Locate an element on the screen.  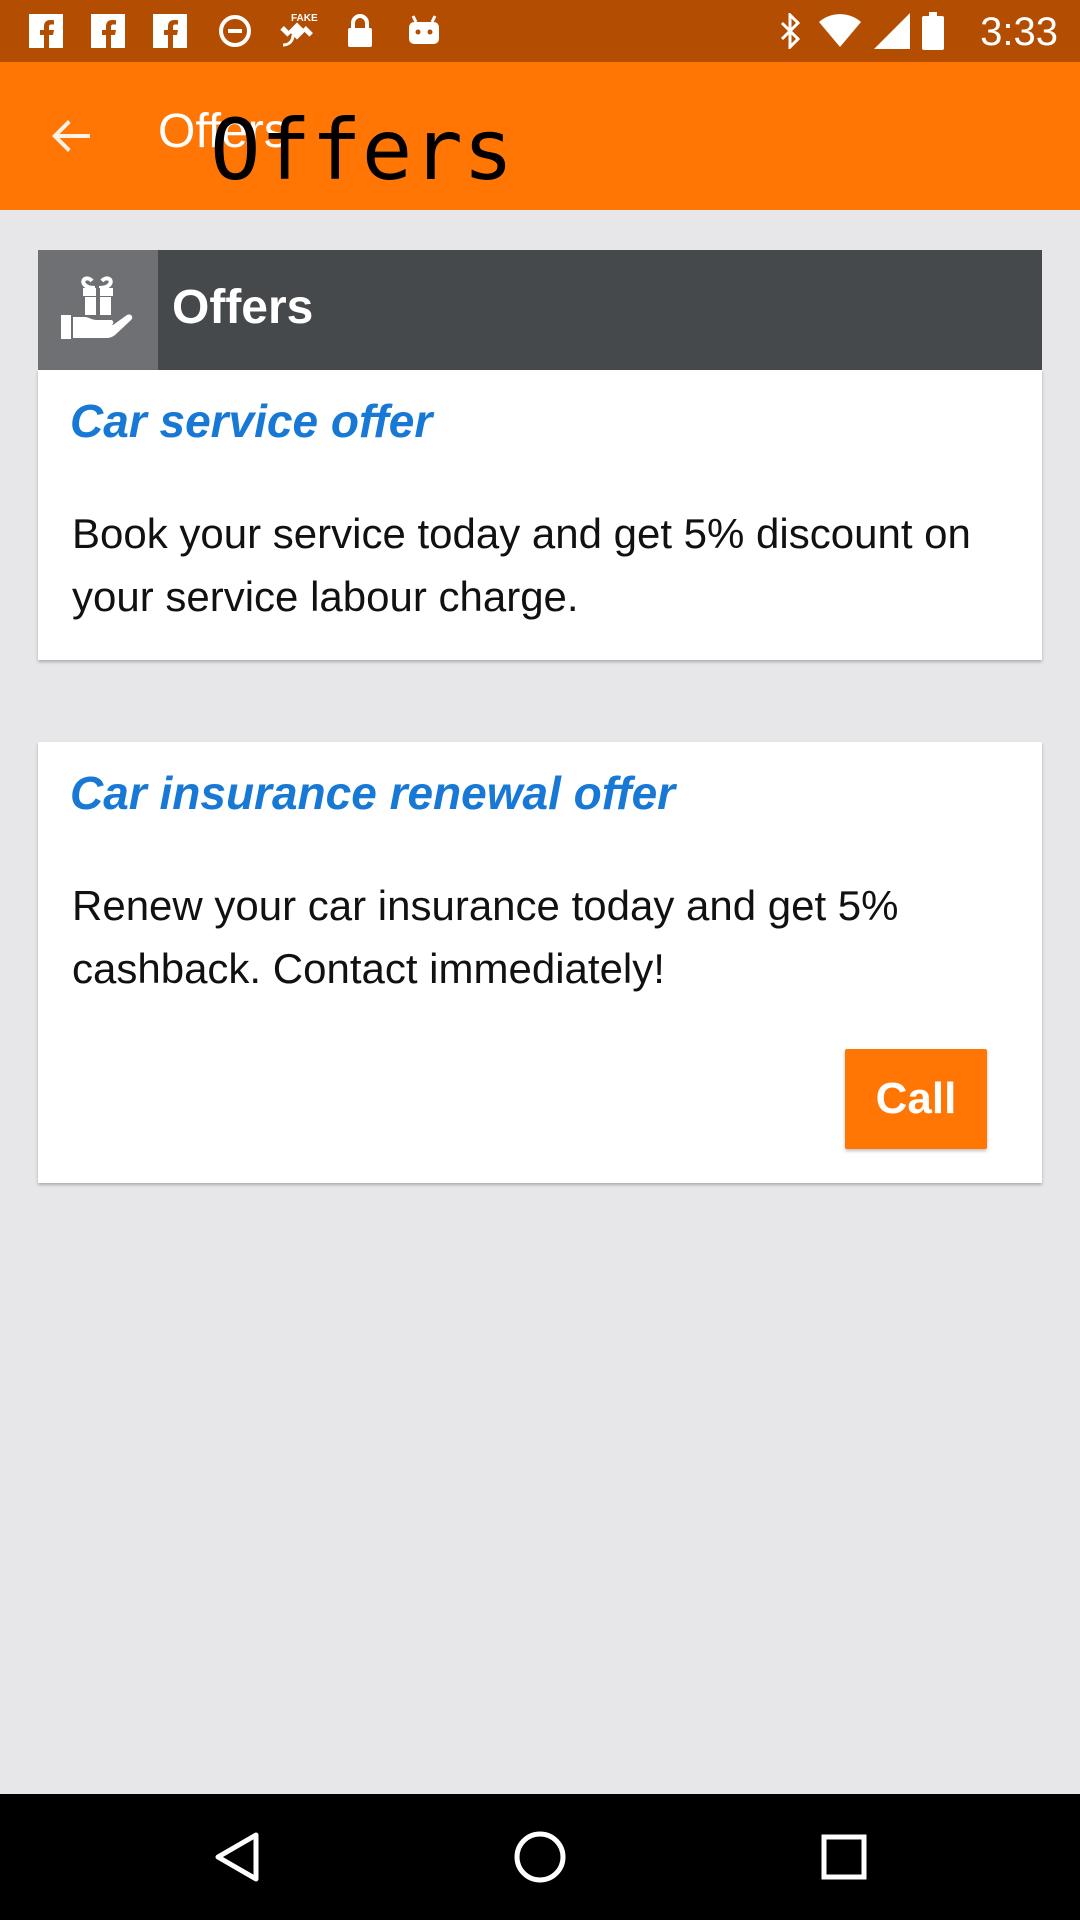
offers-header-label: Offers is located at coordinates (243, 307).